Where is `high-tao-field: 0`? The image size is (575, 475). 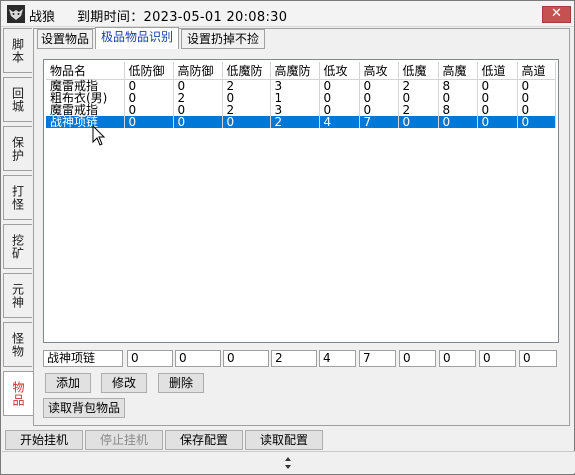
high-tao-field: 0 is located at coordinates (538, 358).